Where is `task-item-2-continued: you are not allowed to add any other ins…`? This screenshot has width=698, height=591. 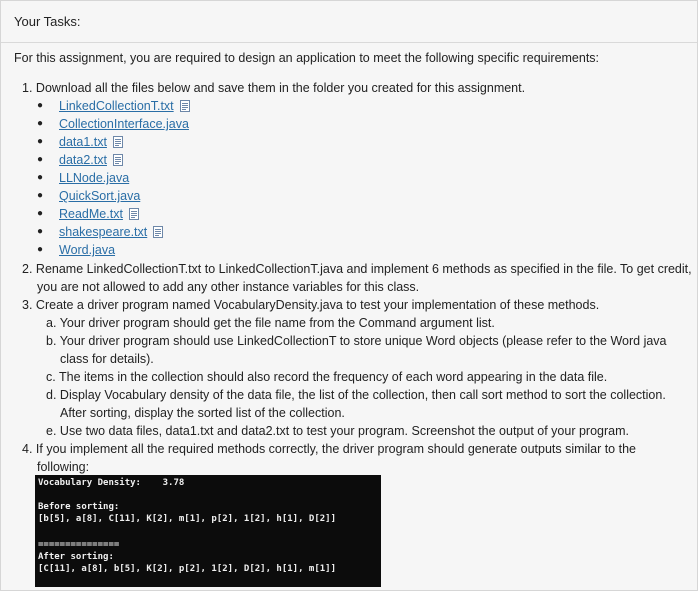
task-item-2-continued: you are not allowed to add any other ins… is located at coordinates (228, 287).